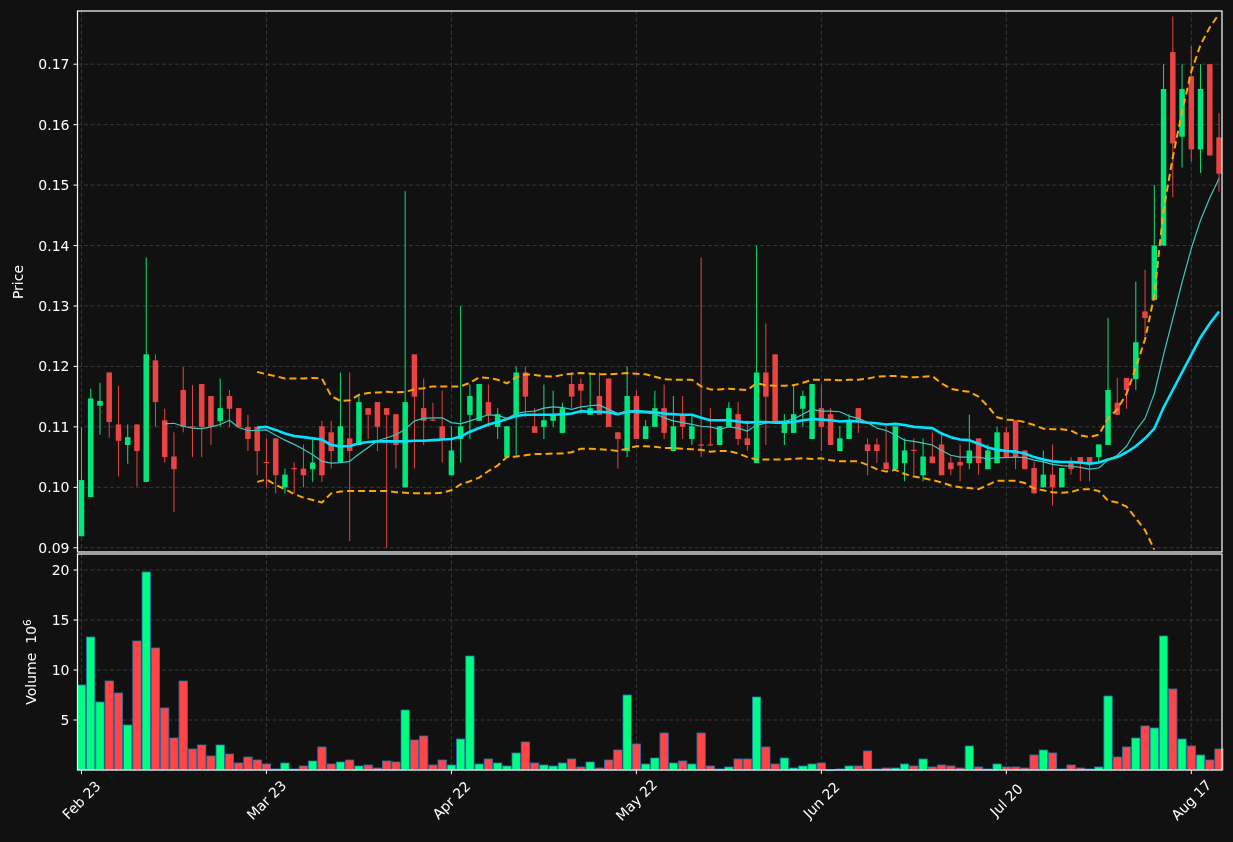  What do you see at coordinates (451, 800) in the screenshot?
I see `x-tick-label: Apr 22` at bounding box center [451, 800].